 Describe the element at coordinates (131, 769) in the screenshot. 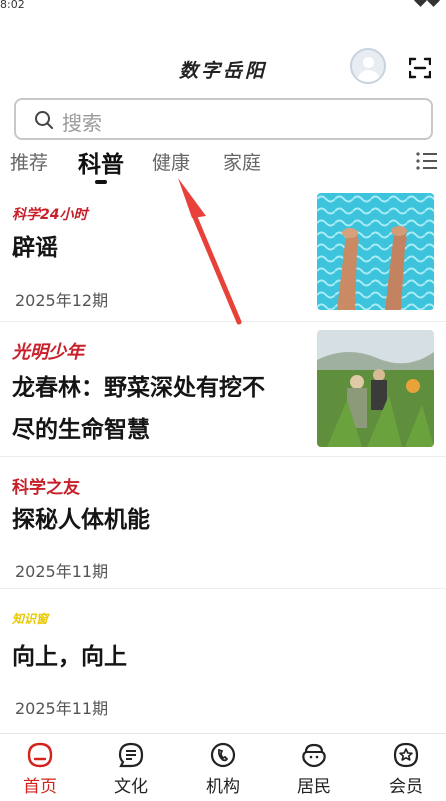

I see `nav-culture: 文化` at that location.